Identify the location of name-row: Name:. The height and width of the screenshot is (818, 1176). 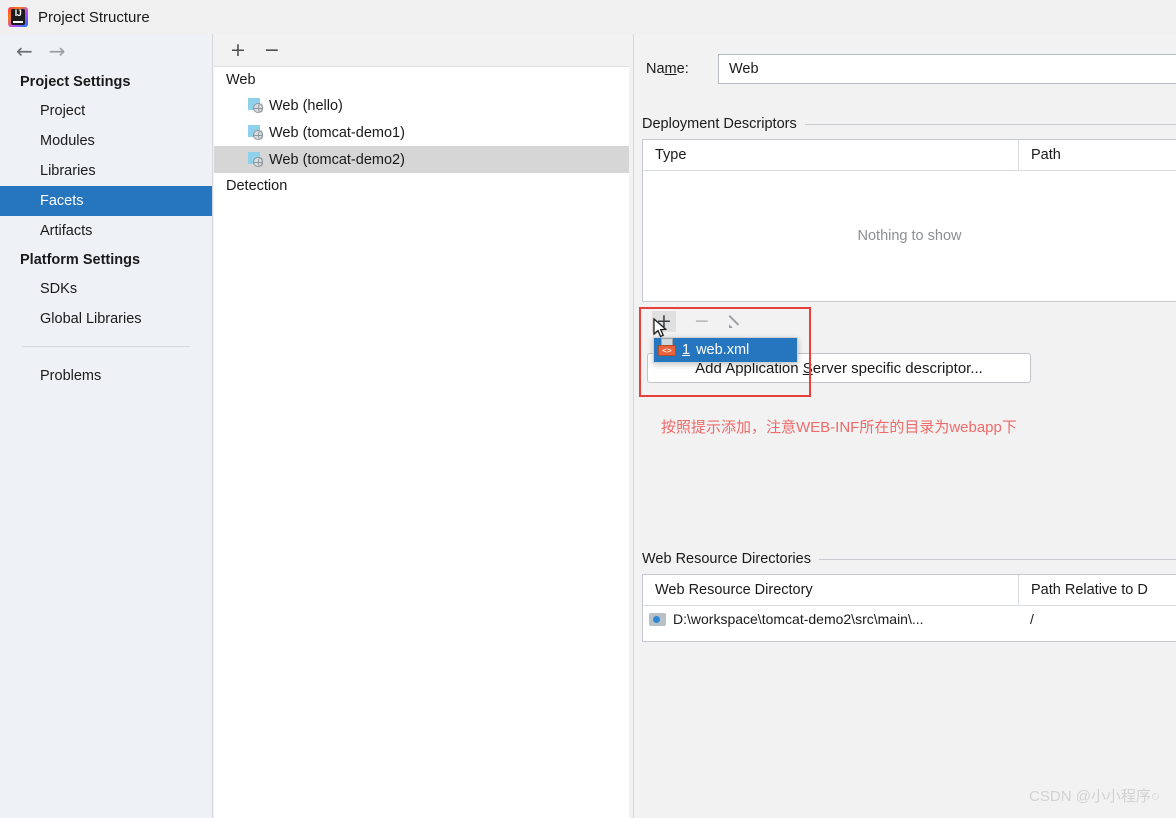
(911, 69).